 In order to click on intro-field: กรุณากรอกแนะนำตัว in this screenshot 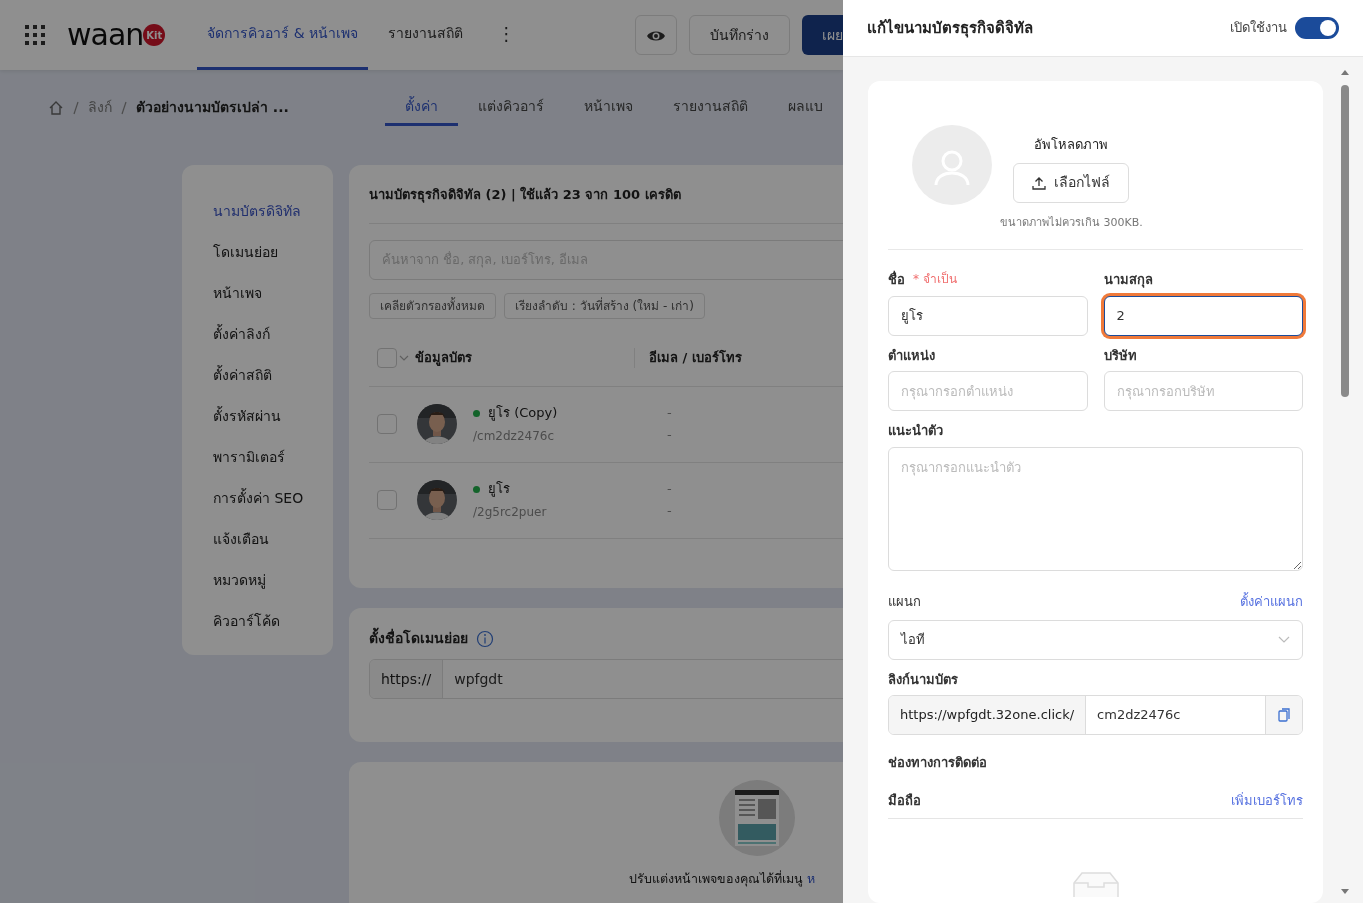, I will do `click(1095, 508)`.